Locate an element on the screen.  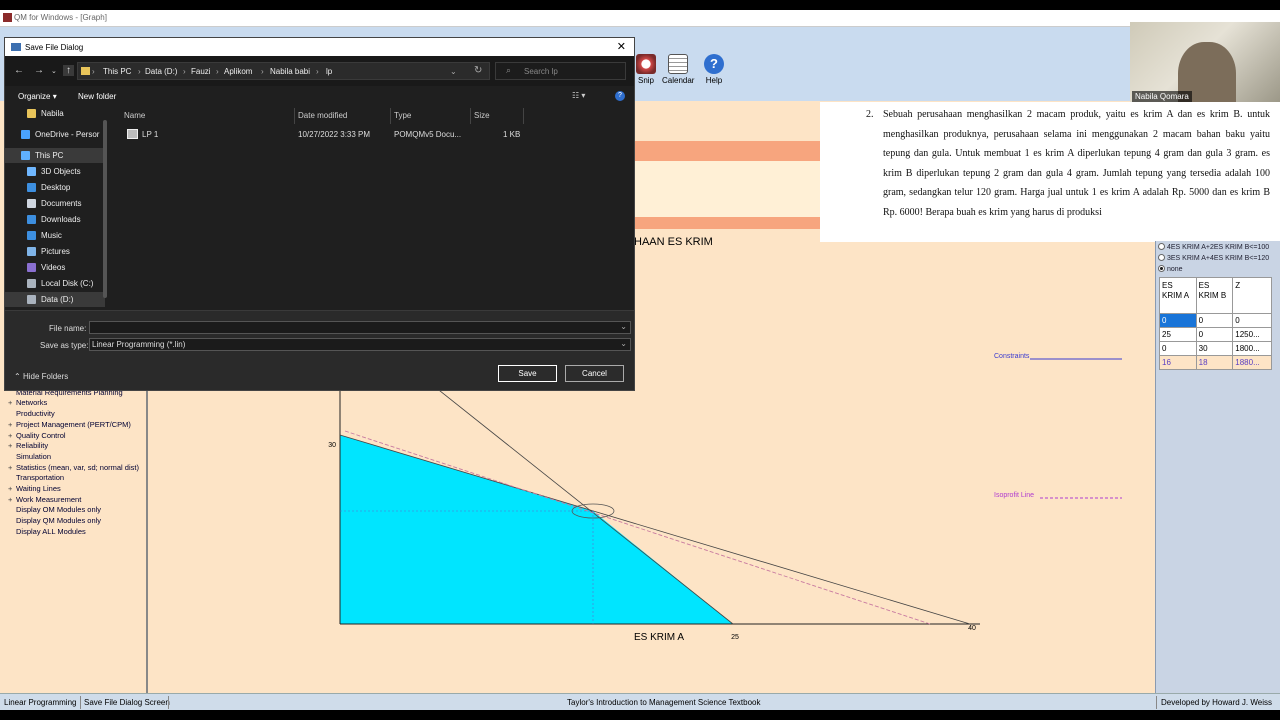
forward-icon: → is located at coordinates (39, 70).